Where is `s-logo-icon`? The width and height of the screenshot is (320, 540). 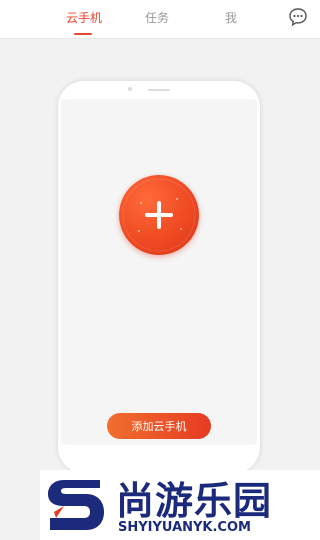
s-logo-icon is located at coordinates (76, 505).